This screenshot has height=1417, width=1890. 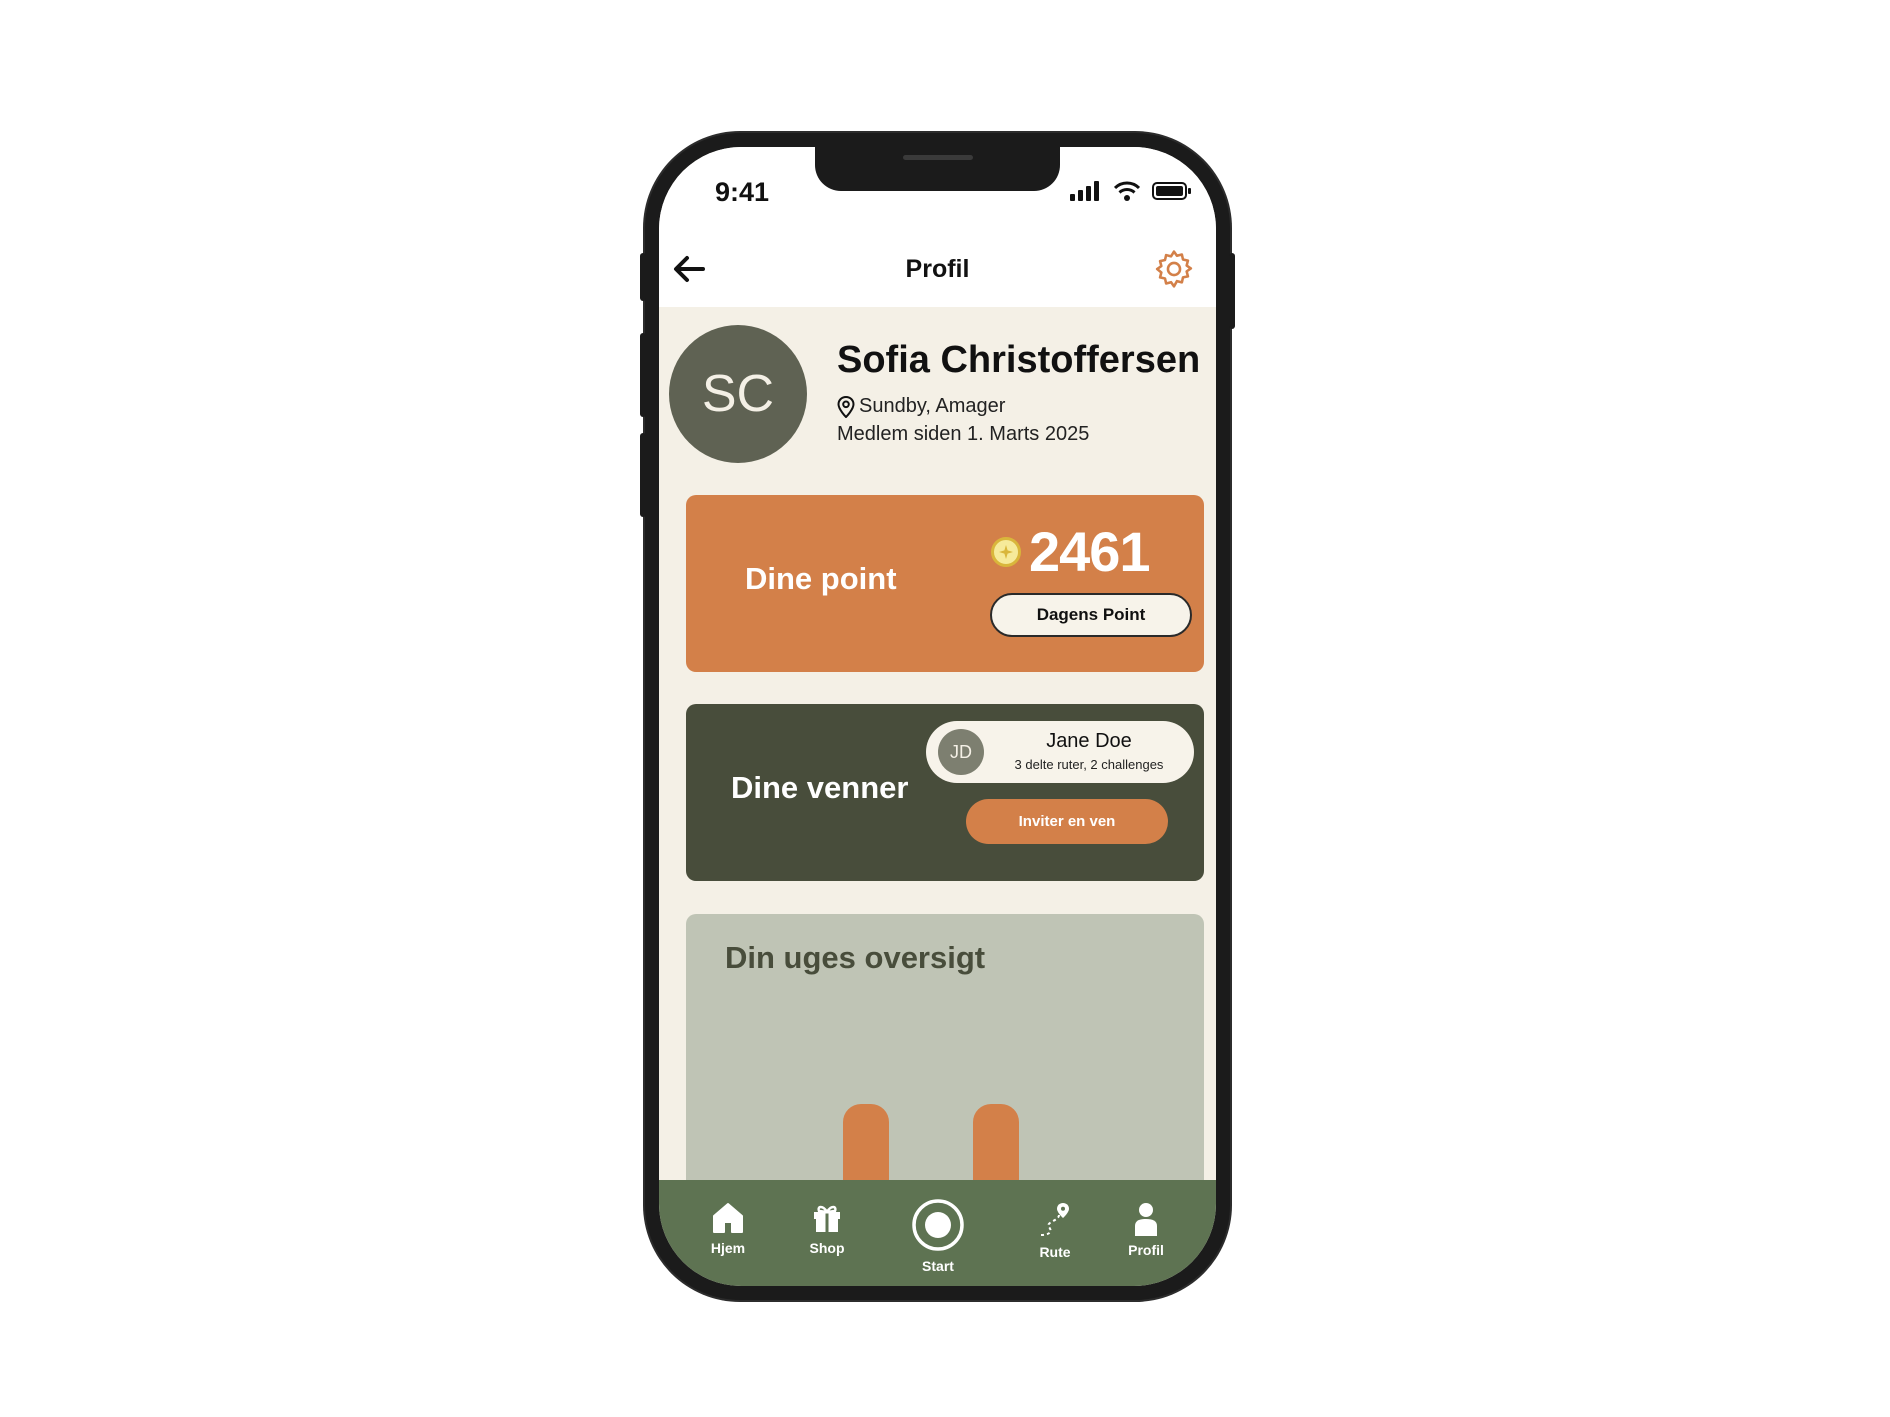 What do you see at coordinates (1019, 360) in the screenshot?
I see `user-name: Sofia Christoffersen` at bounding box center [1019, 360].